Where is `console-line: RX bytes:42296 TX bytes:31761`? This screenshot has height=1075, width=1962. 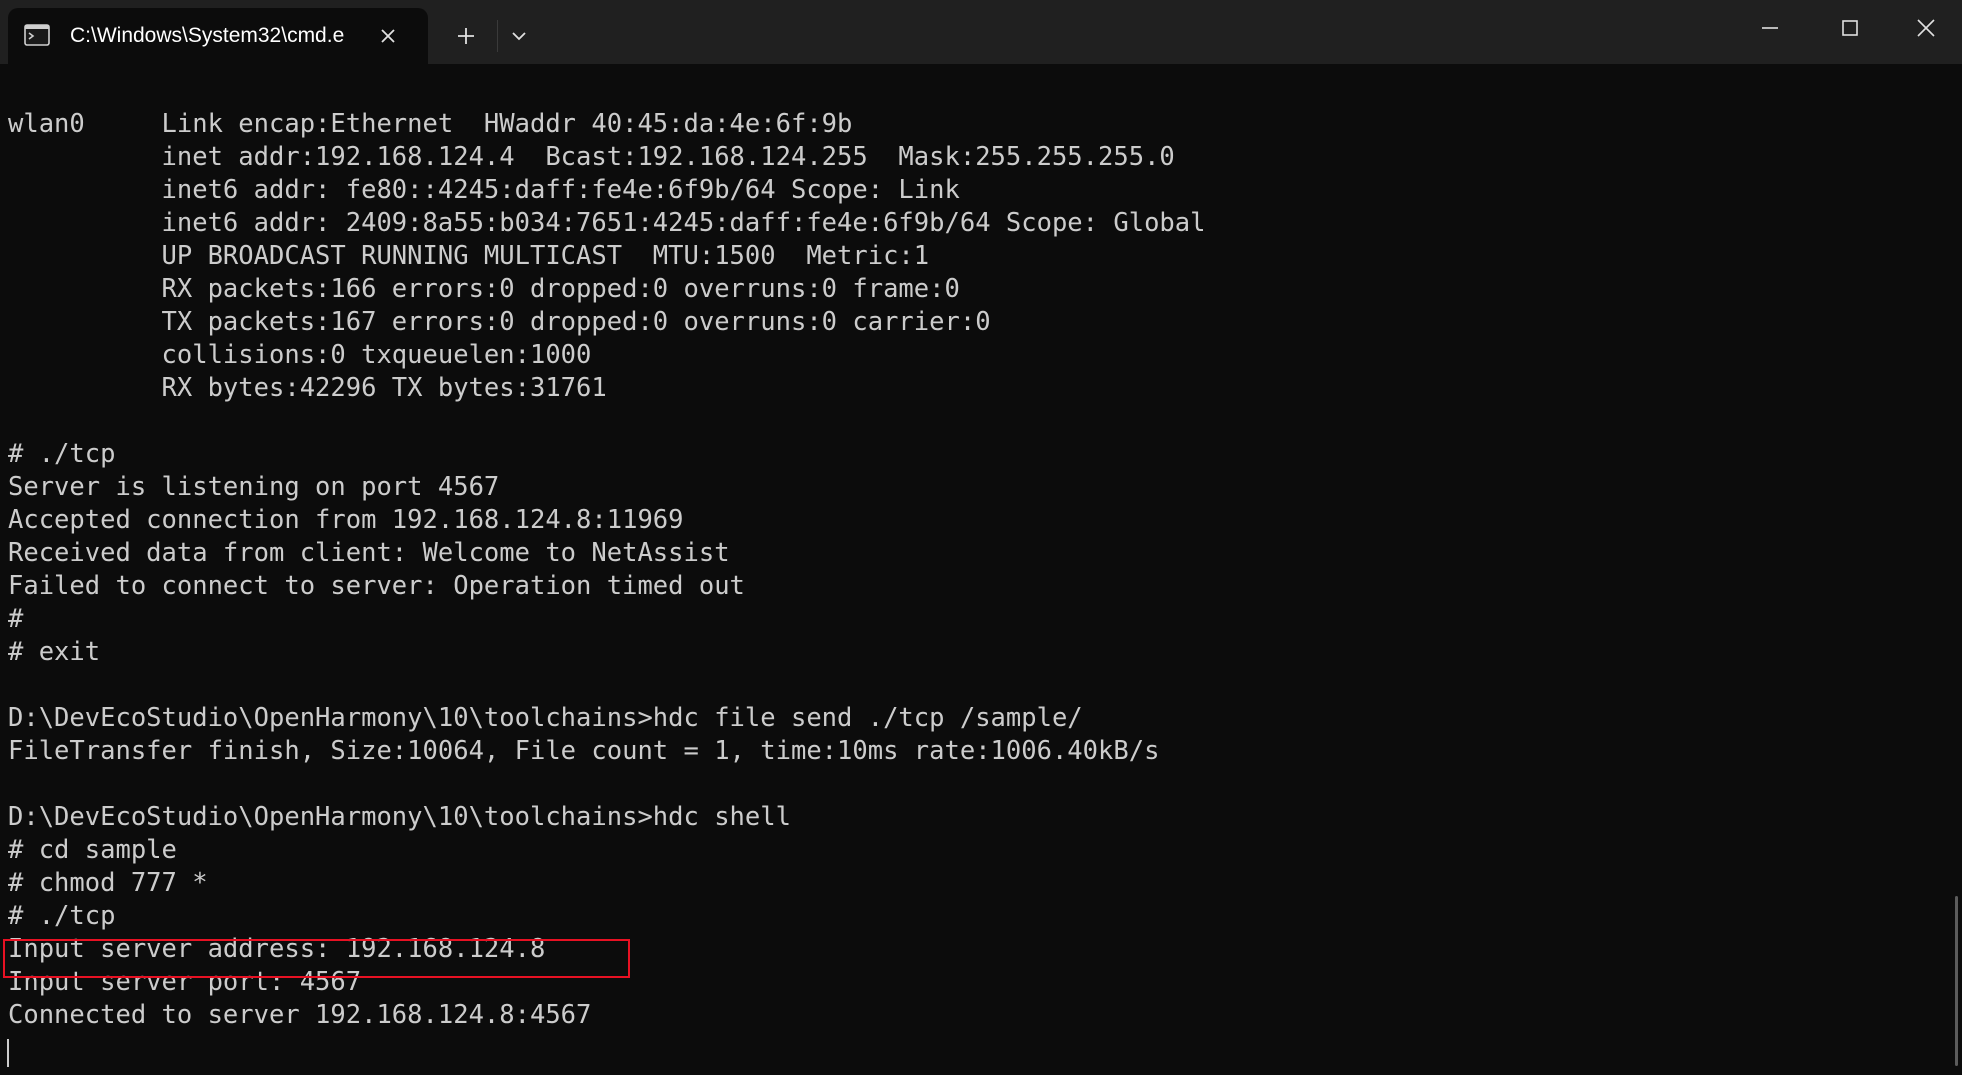 console-line: RX bytes:42296 TX bytes:31761 is located at coordinates (307, 388).